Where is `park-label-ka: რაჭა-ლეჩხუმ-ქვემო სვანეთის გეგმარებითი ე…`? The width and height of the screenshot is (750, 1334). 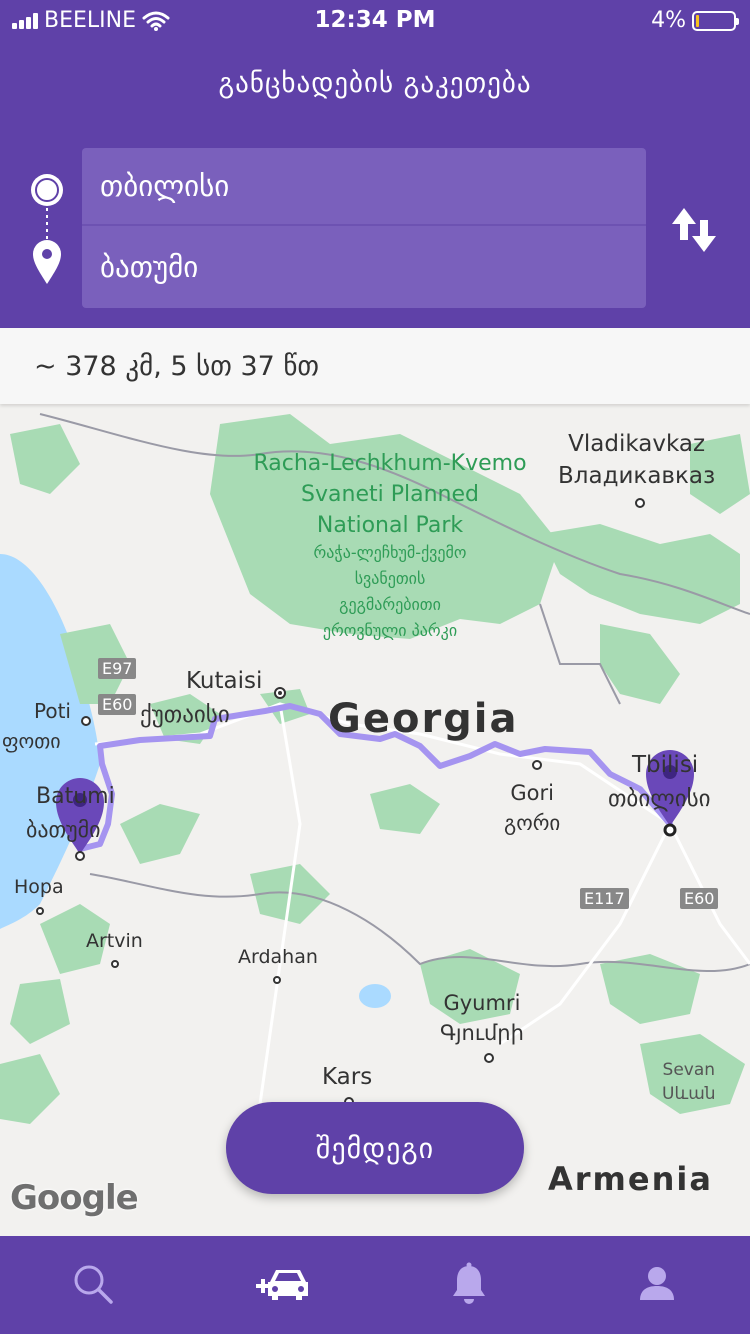
park-label-ka: რაჭა-ლეჩხუმ-ქვემო სვანეთის გეგმარებითი ე… is located at coordinates (390, 592).